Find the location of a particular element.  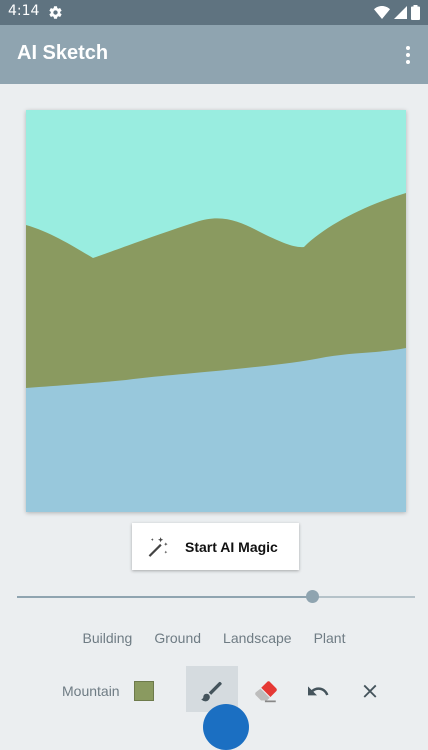

undo-button is located at coordinates (318, 689).